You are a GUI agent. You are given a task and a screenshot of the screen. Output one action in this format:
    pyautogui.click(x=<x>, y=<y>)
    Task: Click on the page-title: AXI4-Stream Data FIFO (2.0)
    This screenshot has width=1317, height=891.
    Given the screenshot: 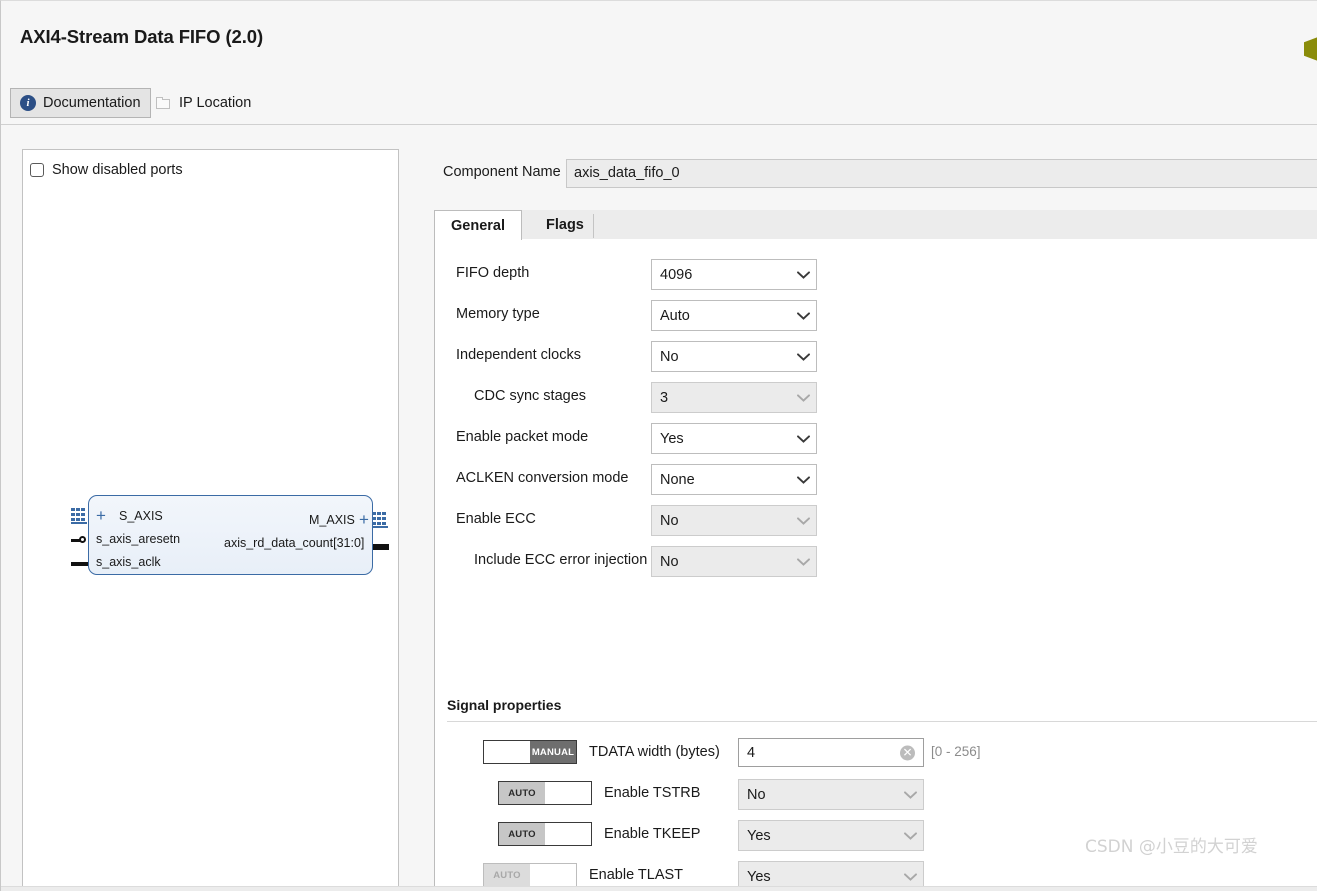 What is the action you would take?
    pyautogui.click(x=142, y=36)
    